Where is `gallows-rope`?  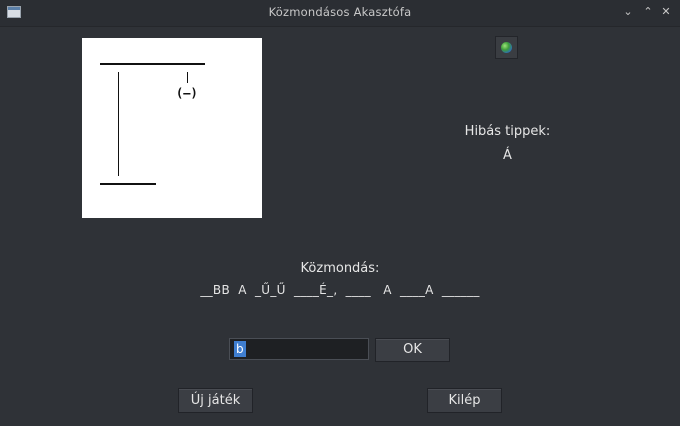 gallows-rope is located at coordinates (187, 77).